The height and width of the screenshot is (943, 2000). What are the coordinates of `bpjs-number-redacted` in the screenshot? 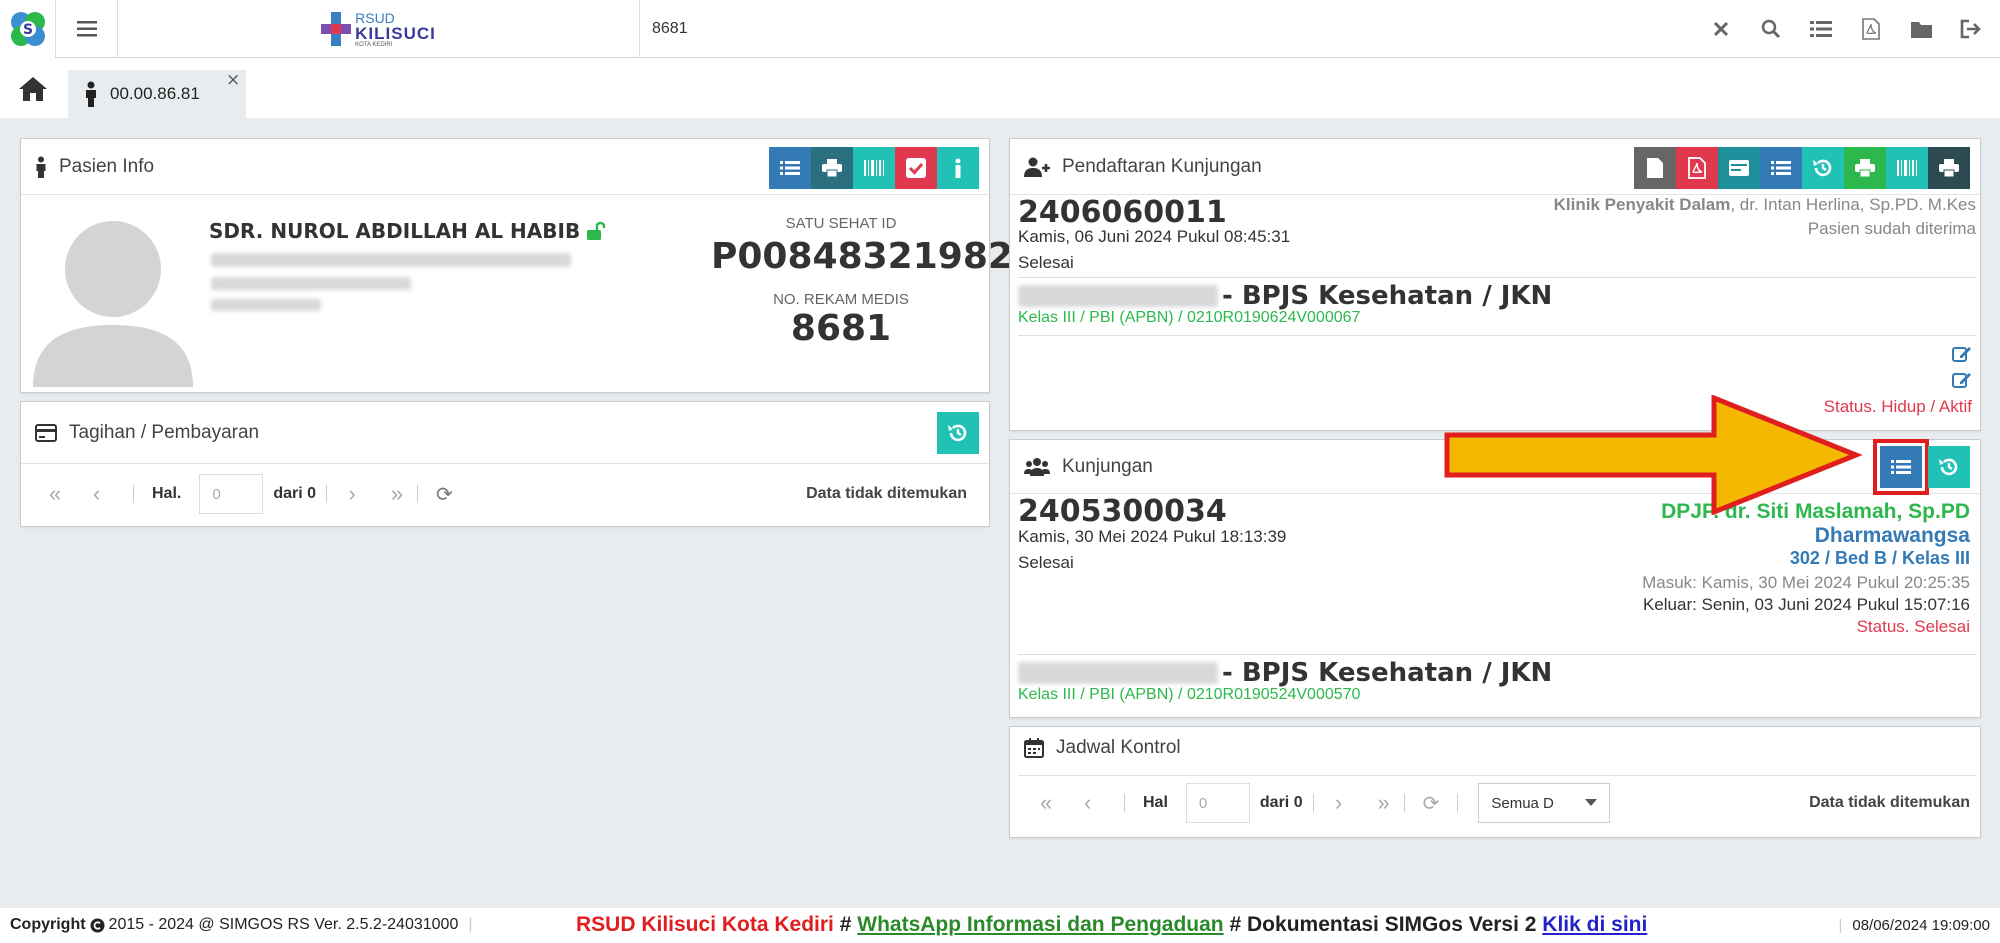 It's located at (1118, 673).